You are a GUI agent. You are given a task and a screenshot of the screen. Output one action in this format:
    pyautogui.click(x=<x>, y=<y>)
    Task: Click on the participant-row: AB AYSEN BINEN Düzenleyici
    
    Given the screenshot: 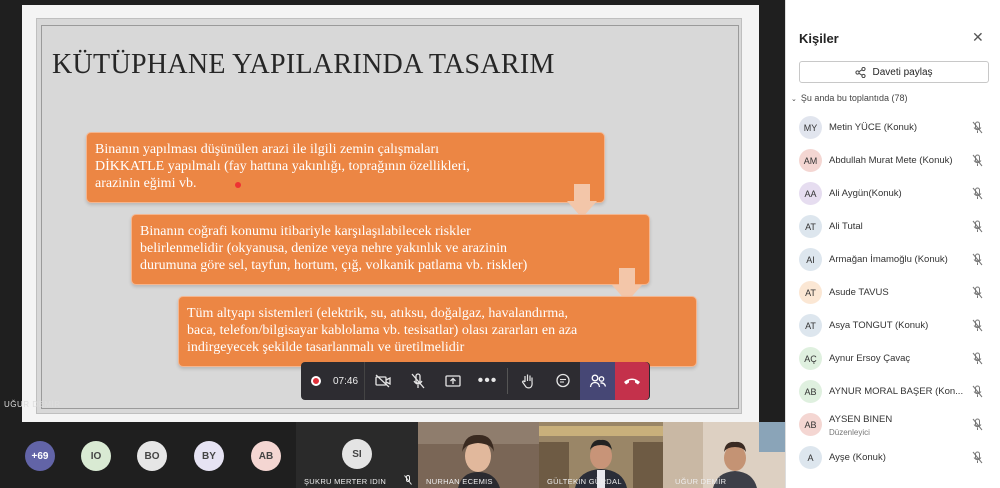 What is the action you would take?
    pyautogui.click(x=893, y=424)
    